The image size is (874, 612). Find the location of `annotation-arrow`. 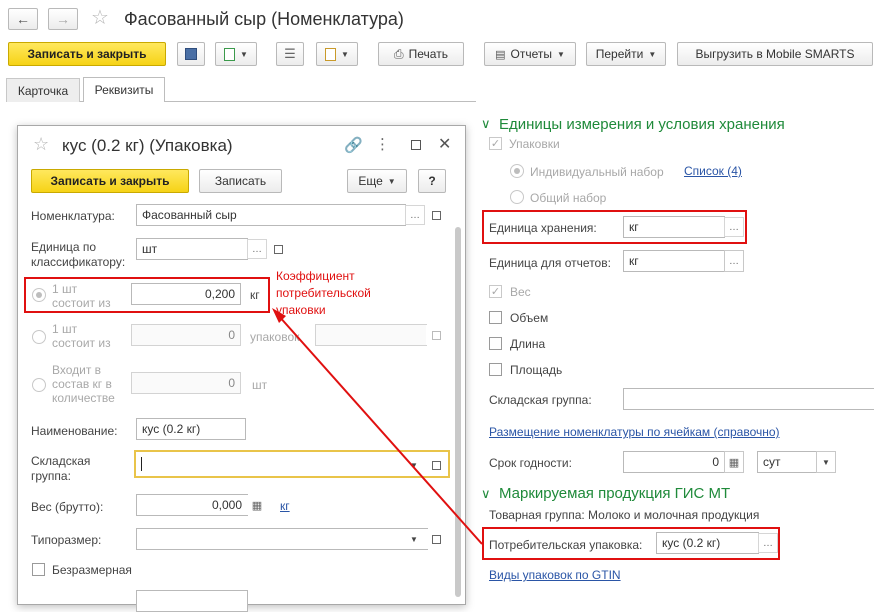

annotation-arrow is located at coordinates (377, 426).